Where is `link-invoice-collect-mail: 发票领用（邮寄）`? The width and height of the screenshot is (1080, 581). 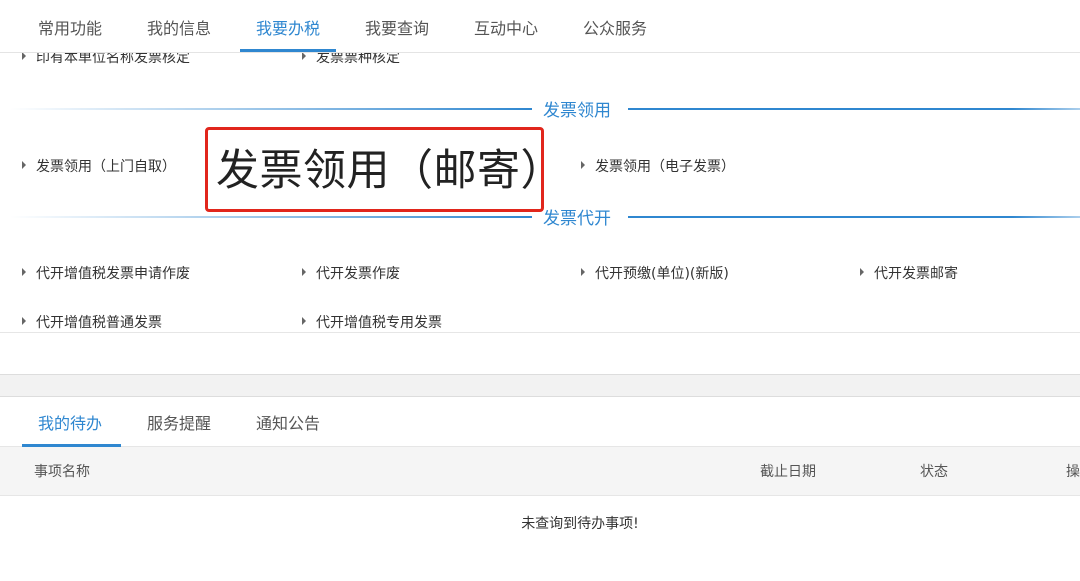
link-invoice-collect-mail: 发票领用（邮寄） is located at coordinates (384, 169).